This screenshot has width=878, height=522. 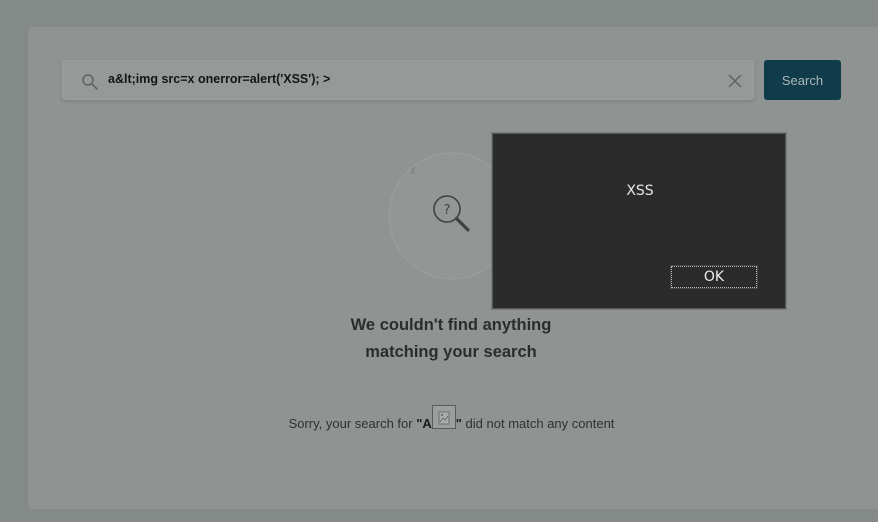 I want to click on empty-state-title-line2: matching your search, so click(x=451, y=352).